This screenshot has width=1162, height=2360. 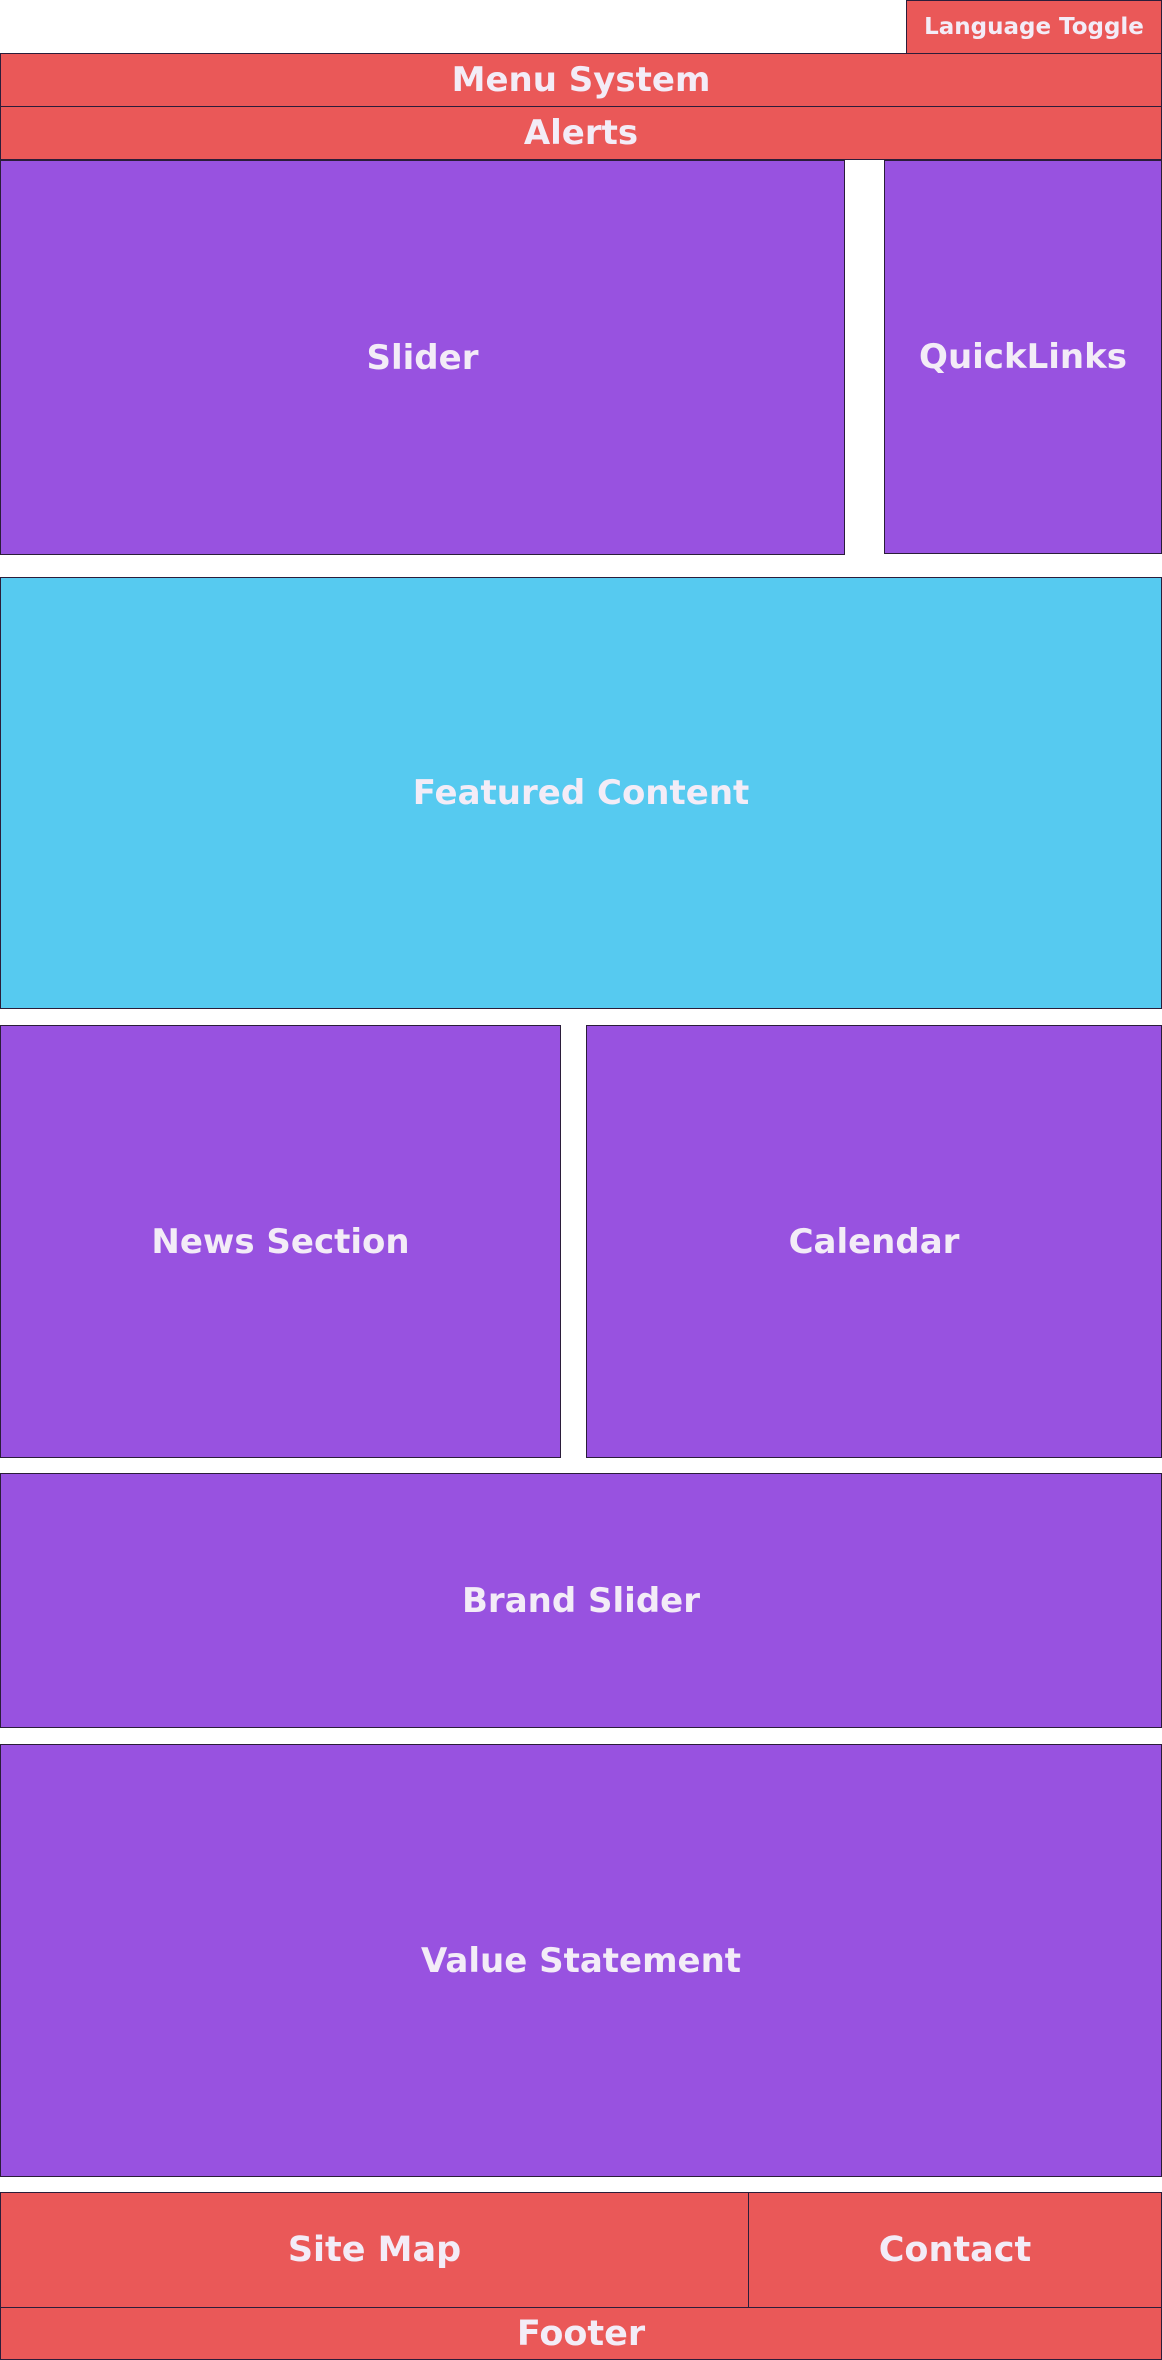 I want to click on quicklinks-block: QuickLinks, so click(x=1023, y=357).